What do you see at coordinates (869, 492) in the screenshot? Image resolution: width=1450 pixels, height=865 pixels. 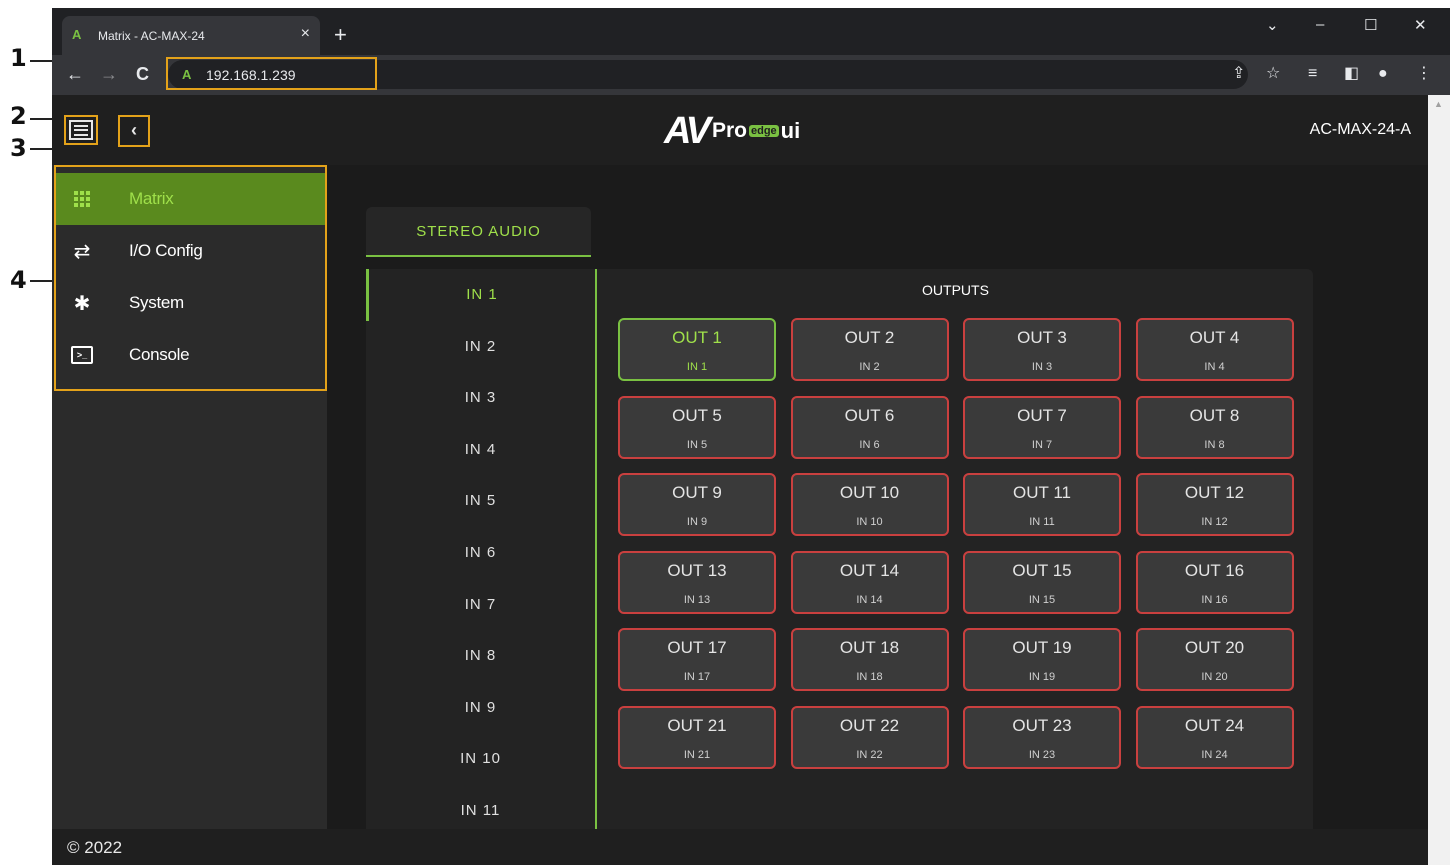 I see `output-name: OUT 10` at bounding box center [869, 492].